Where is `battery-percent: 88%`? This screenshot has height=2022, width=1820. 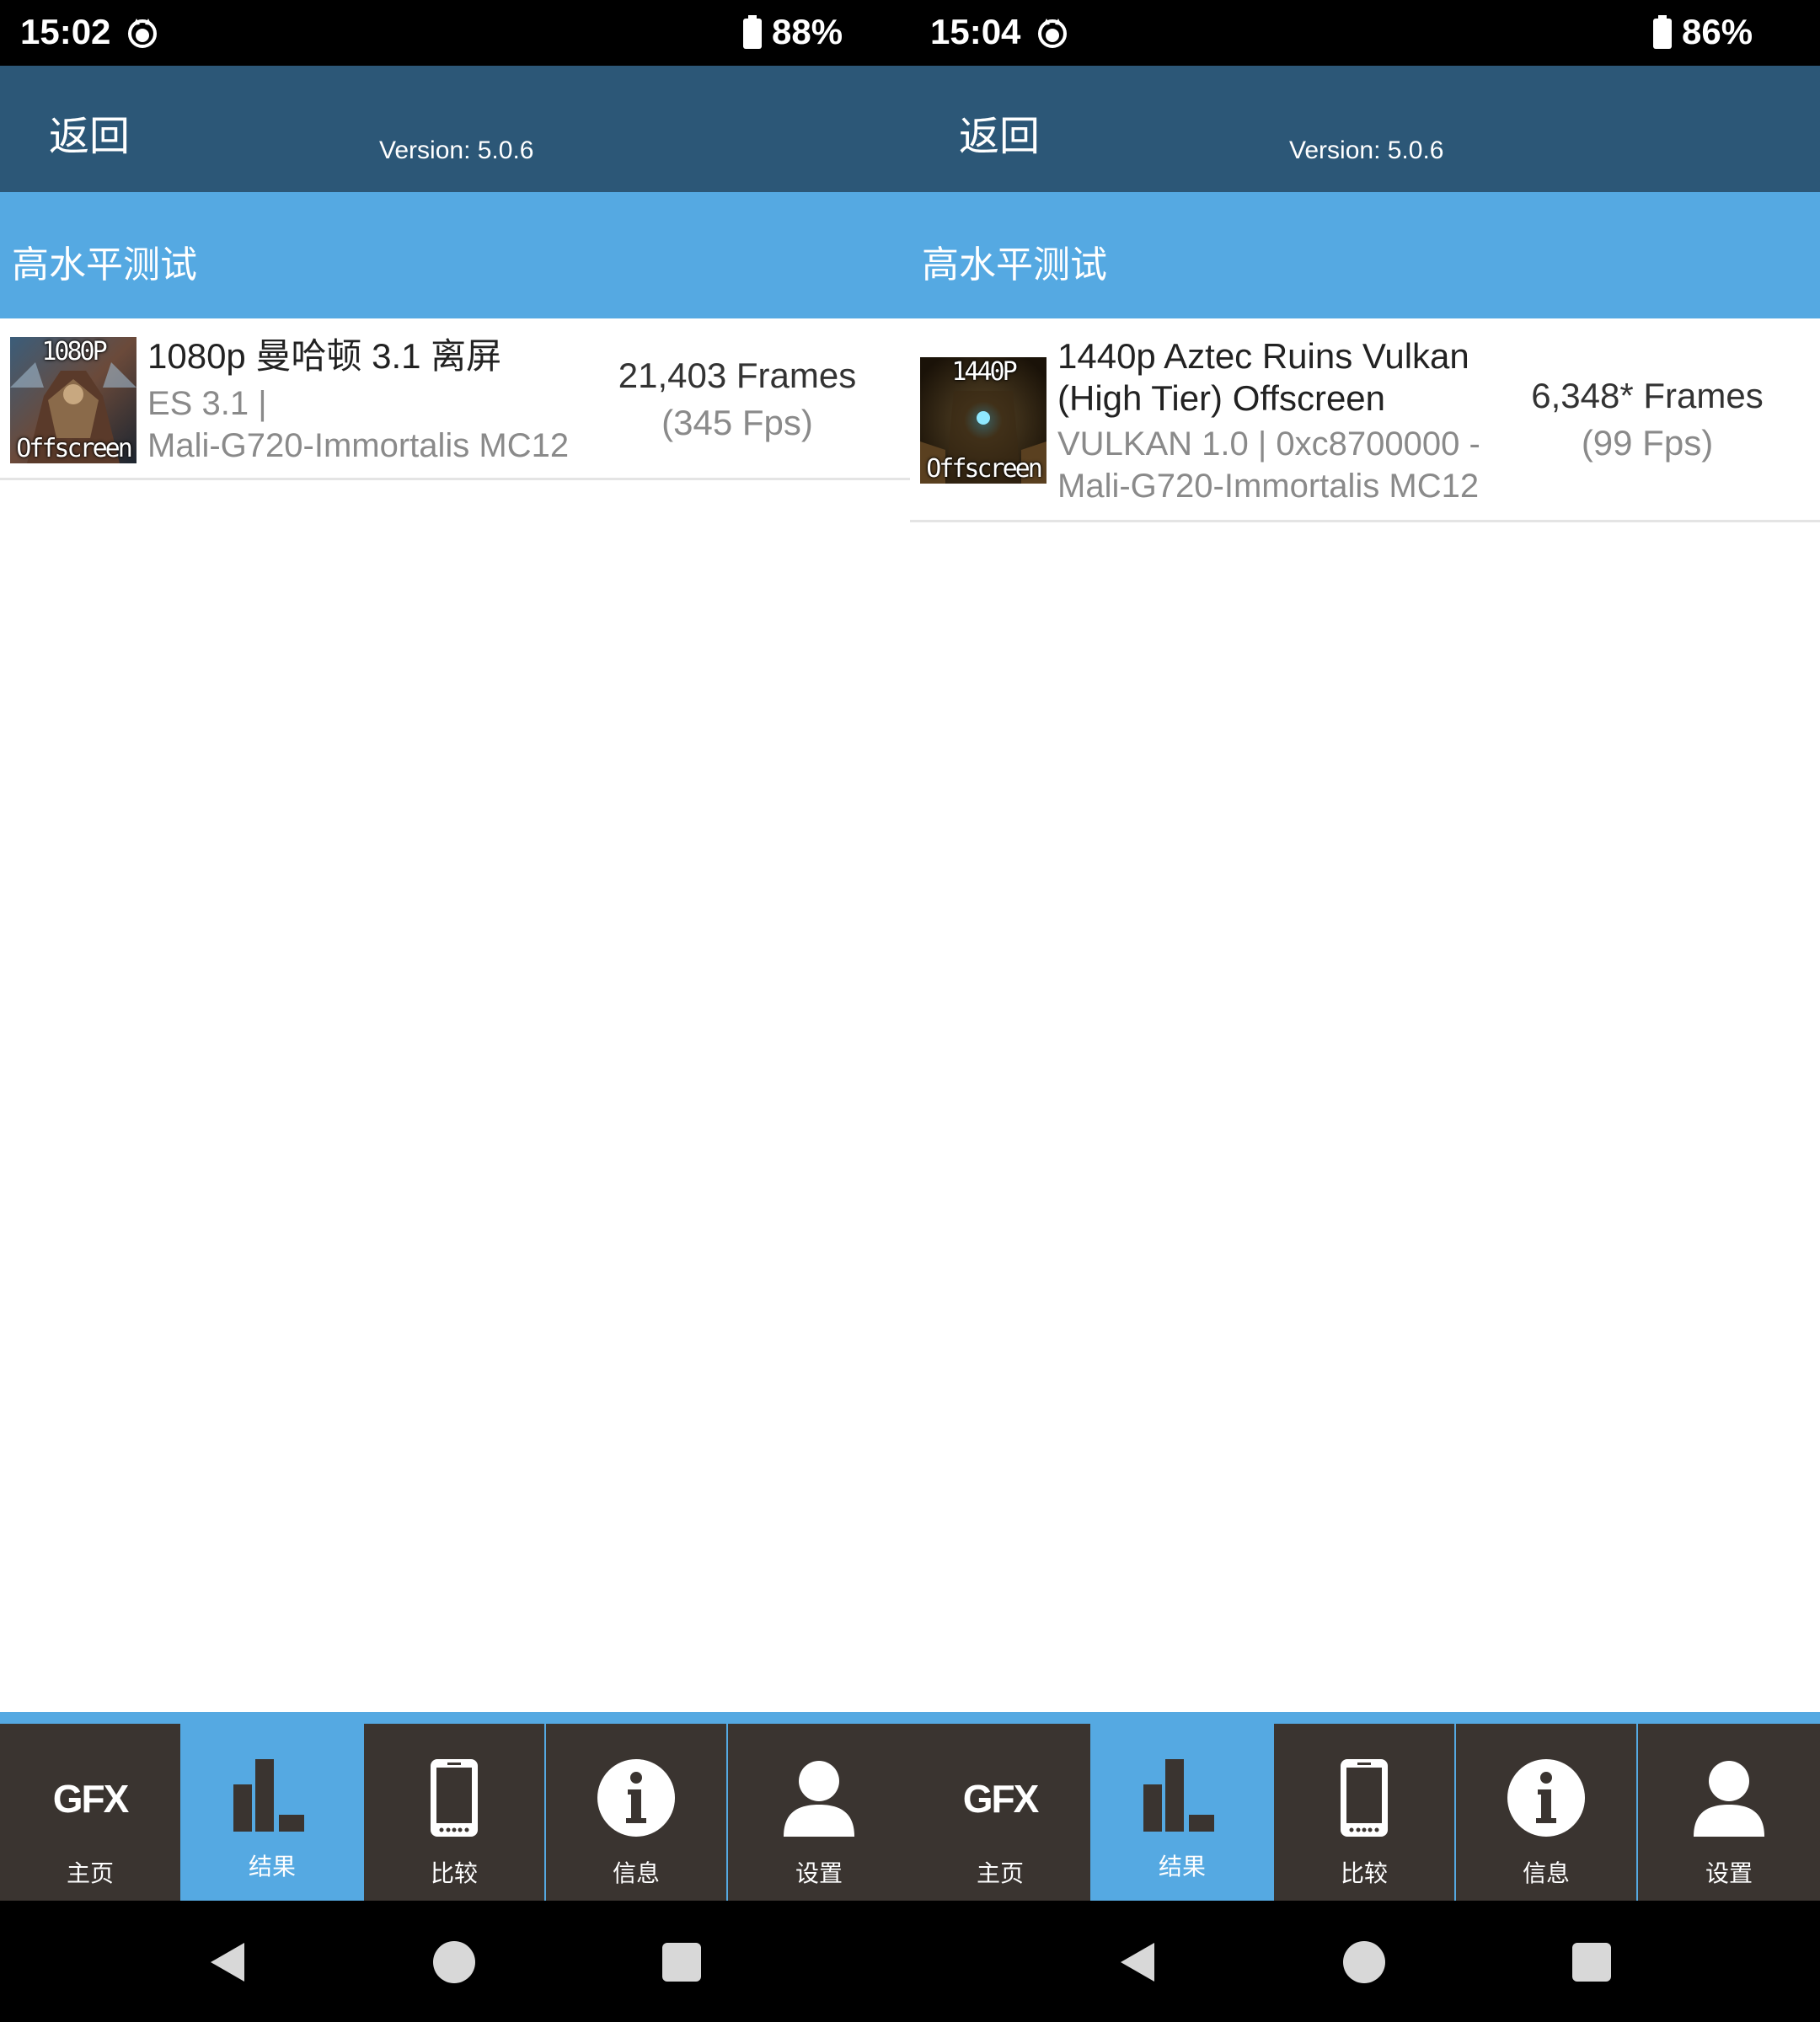
battery-percent: 88% is located at coordinates (807, 31).